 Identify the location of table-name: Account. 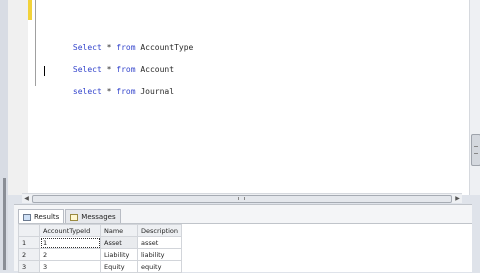
(155, 69).